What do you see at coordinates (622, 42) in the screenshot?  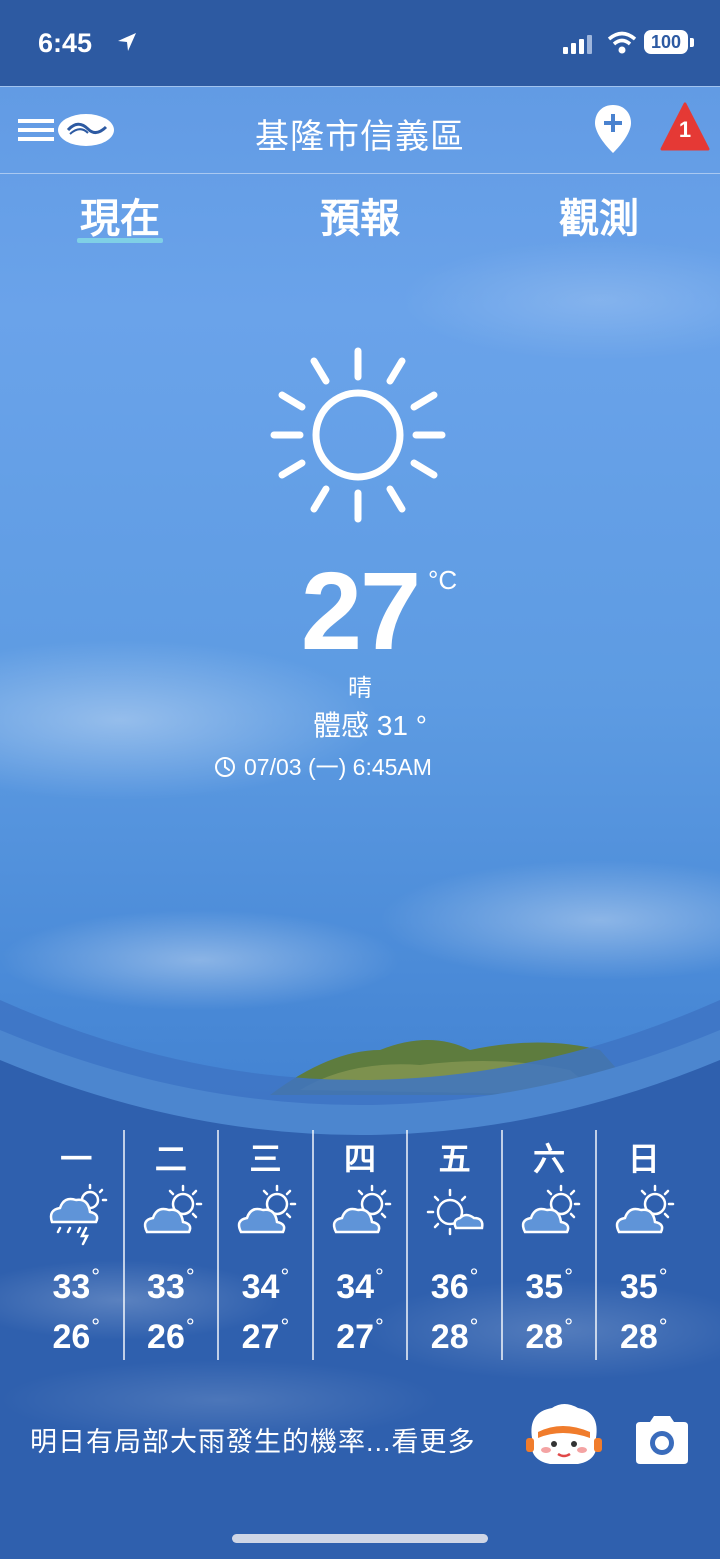 I see `wifi-icon` at bounding box center [622, 42].